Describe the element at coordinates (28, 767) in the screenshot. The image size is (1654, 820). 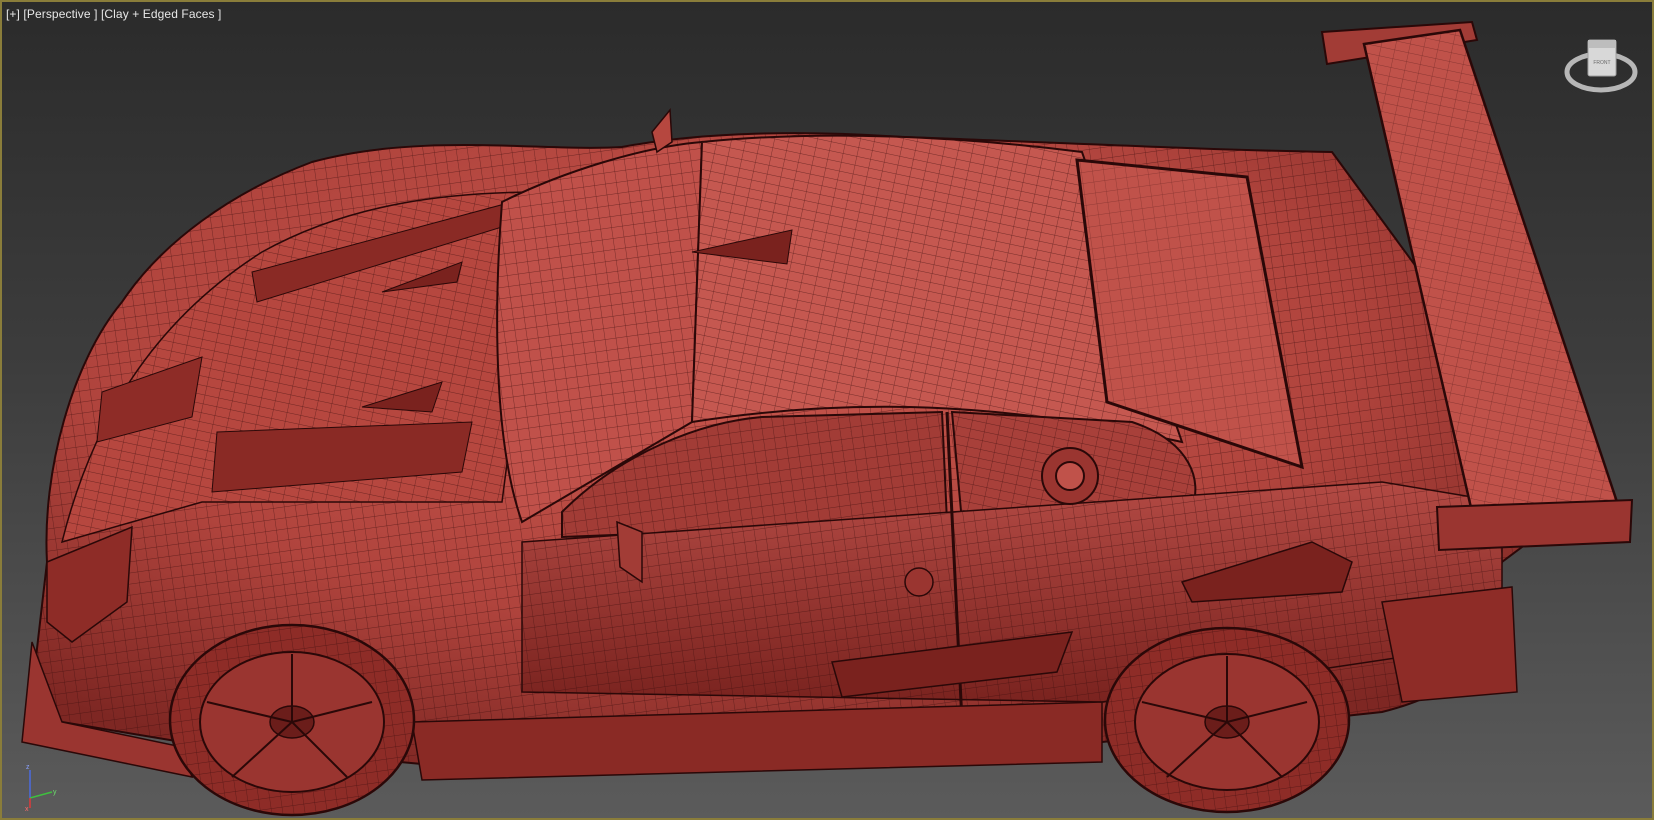
I see `axis-z-label: z` at that location.